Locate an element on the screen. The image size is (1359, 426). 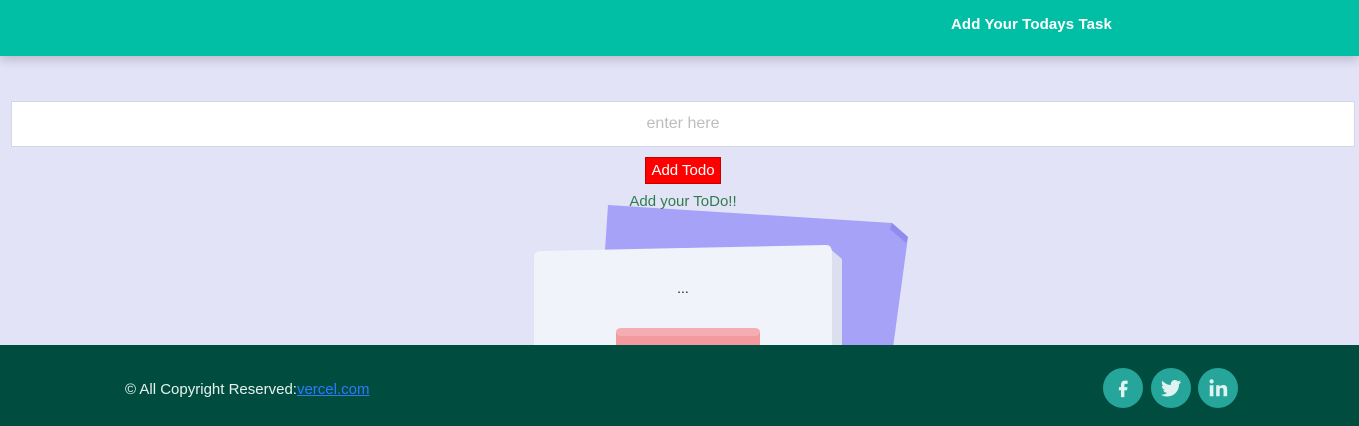
todo-input is located at coordinates (683, 124).